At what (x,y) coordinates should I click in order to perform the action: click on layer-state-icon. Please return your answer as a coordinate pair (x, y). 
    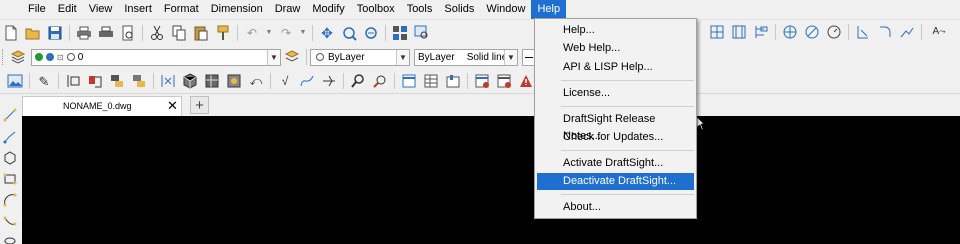
    Looking at the image, I should click on (292, 57).